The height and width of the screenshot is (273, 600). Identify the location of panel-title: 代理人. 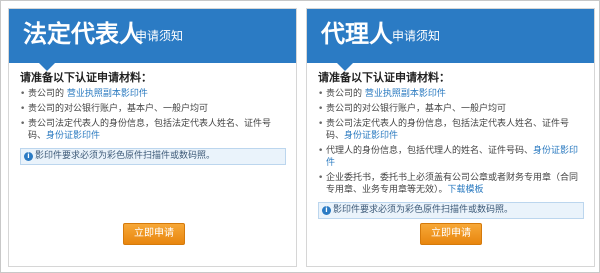
(357, 34).